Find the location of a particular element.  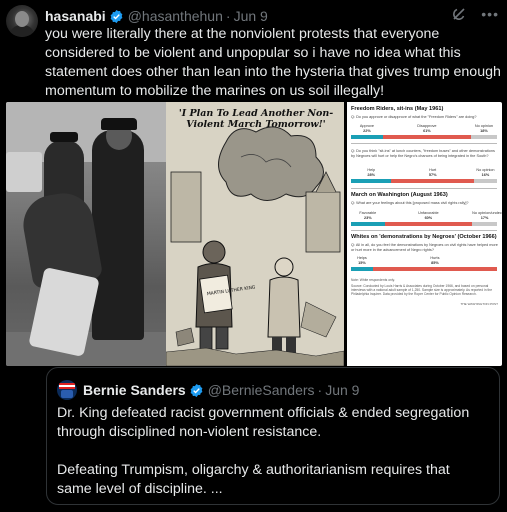

more-icon: ••• is located at coordinates (490, 14).